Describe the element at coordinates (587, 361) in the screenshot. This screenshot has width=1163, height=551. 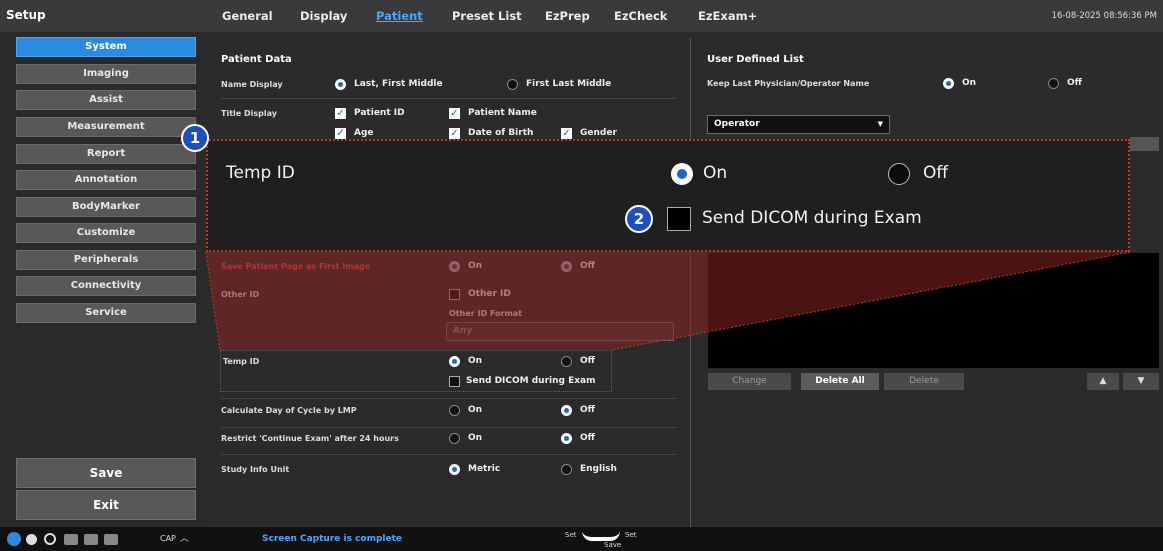
I see `temp-id-off-label: Off` at that location.